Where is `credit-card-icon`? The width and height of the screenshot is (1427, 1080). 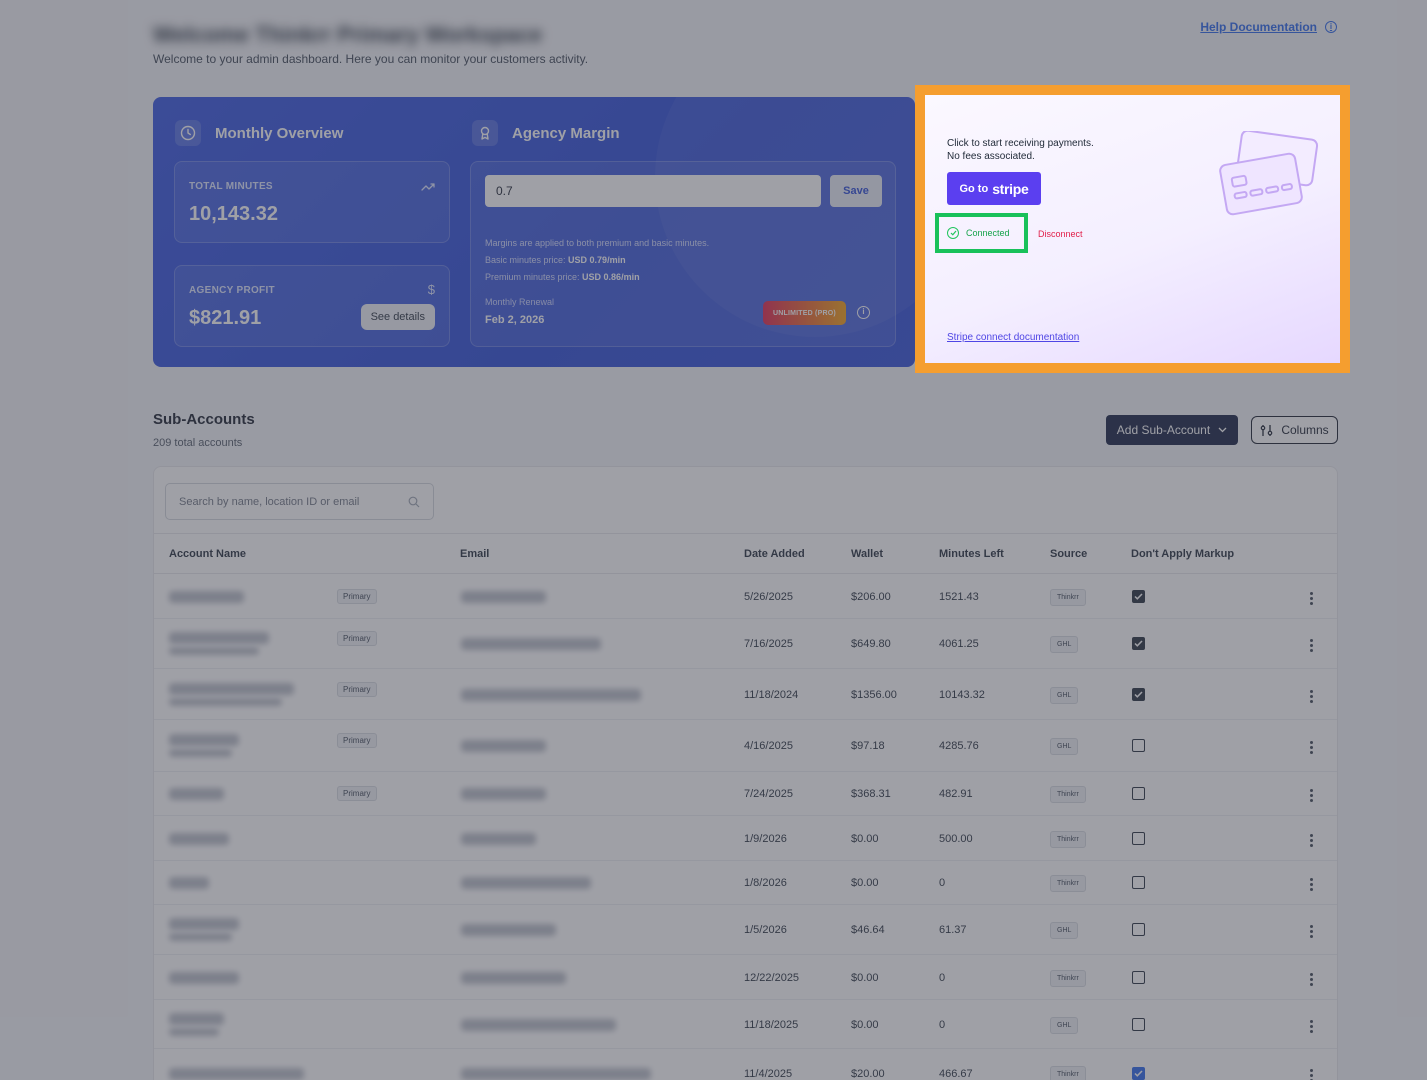
credit-card-icon is located at coordinates (1269, 173).